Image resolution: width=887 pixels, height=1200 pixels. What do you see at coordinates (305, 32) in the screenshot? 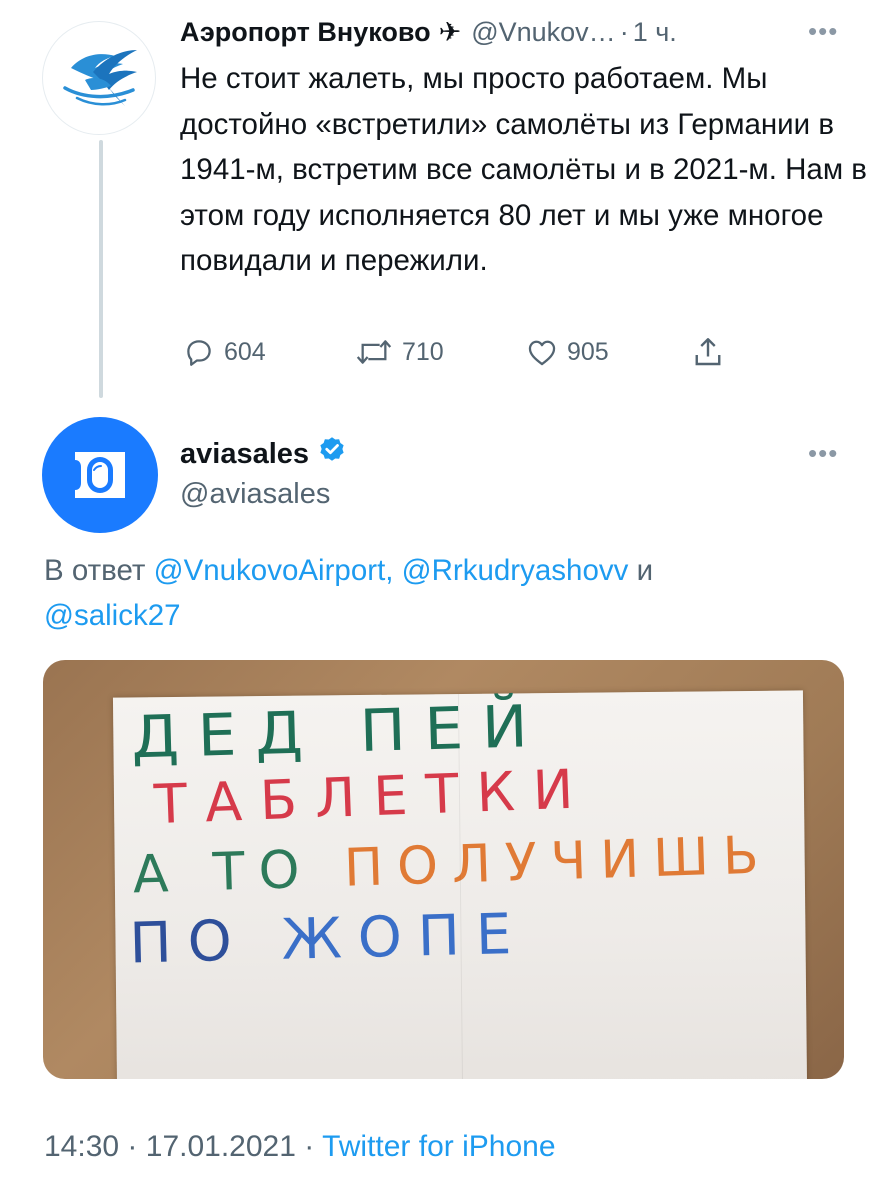
I see `tweet1-author-name: Аэропорт Внуково` at bounding box center [305, 32].